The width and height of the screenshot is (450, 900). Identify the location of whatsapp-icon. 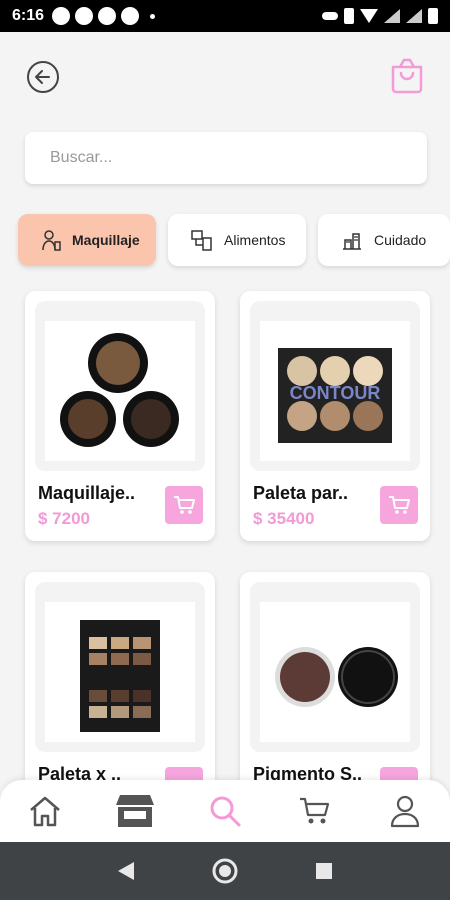
(61, 16).